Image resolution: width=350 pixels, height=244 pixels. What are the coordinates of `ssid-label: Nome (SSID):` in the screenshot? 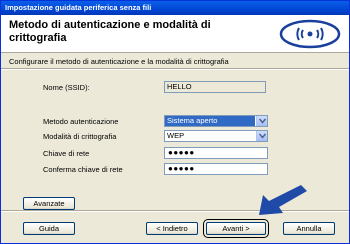 It's located at (66, 87).